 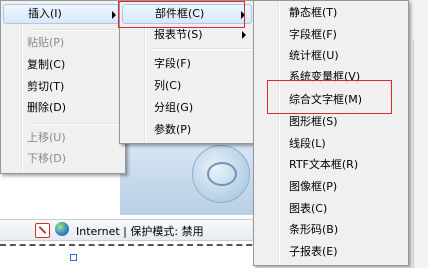 What do you see at coordinates (63, 14) in the screenshot?
I see `menu-item-insert: 插入(I)` at bounding box center [63, 14].